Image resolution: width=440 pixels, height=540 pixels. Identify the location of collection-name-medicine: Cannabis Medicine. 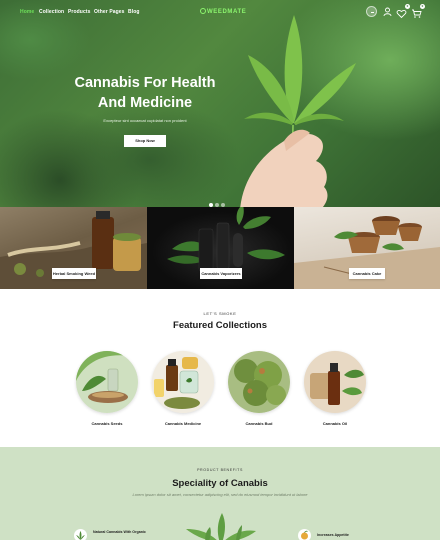
(183, 423).